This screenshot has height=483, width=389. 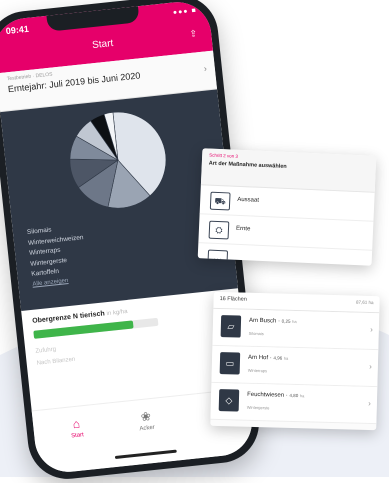 I want to click on field-shape-icon: ▱, so click(x=231, y=326).